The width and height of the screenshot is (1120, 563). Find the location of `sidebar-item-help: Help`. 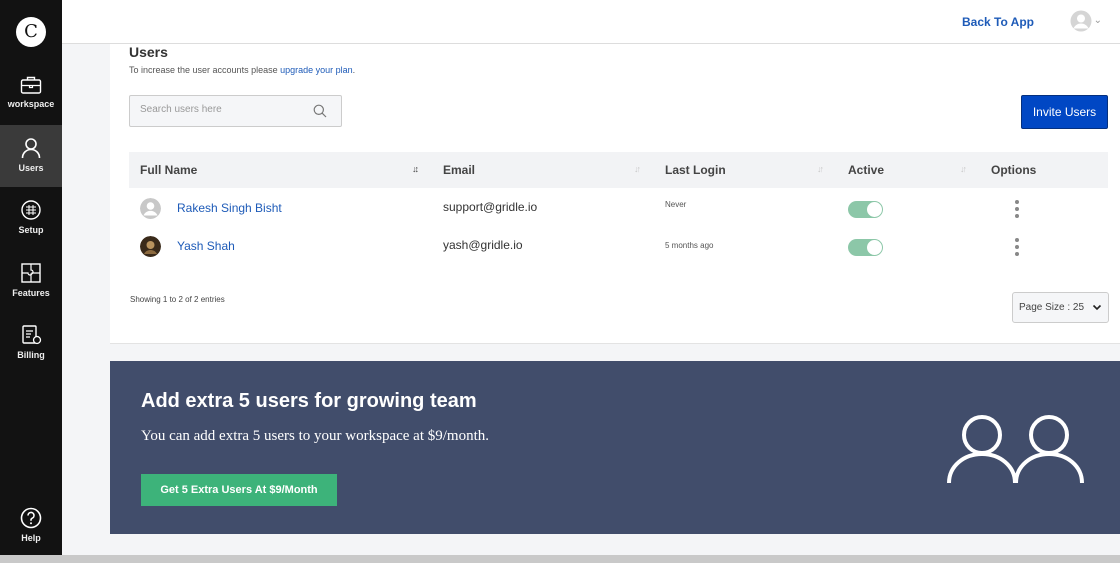

sidebar-item-help: Help is located at coordinates (31, 526).